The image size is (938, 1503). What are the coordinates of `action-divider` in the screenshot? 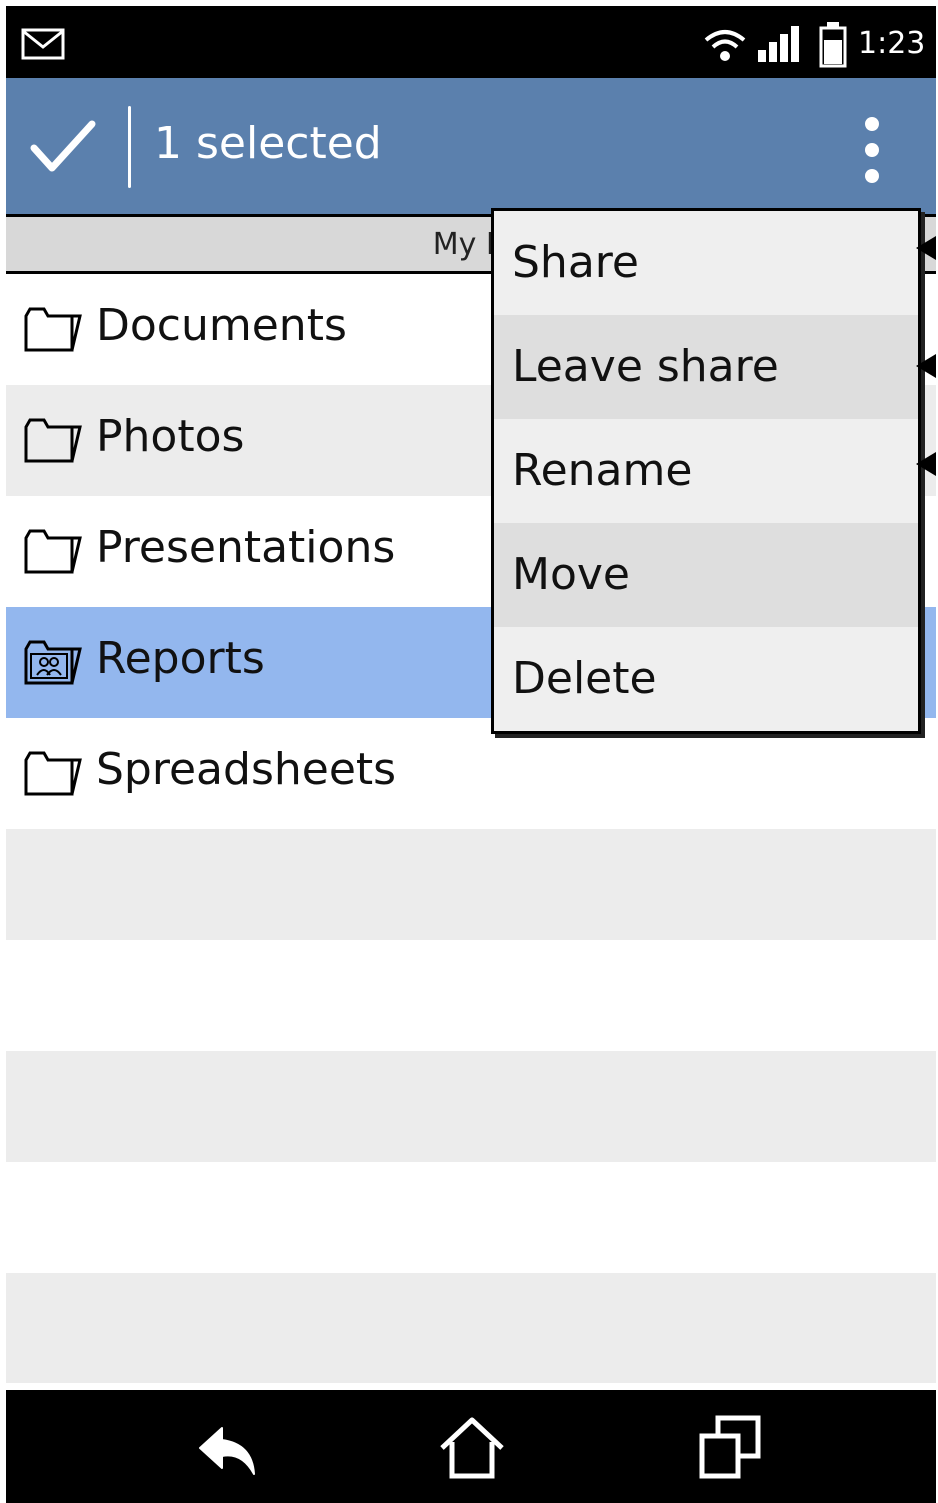 It's located at (129, 147).